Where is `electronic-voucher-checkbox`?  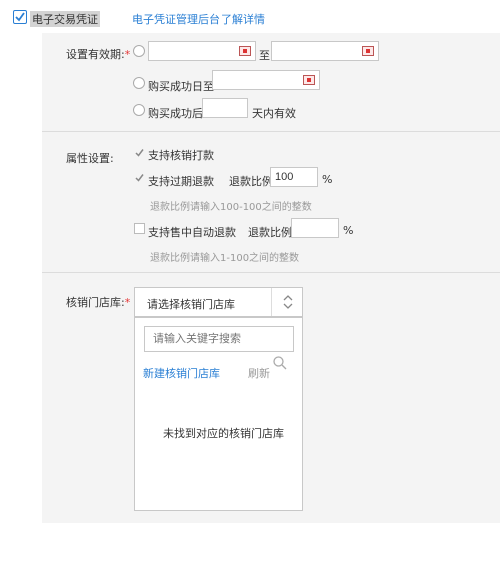 electronic-voucher-checkbox is located at coordinates (20, 17).